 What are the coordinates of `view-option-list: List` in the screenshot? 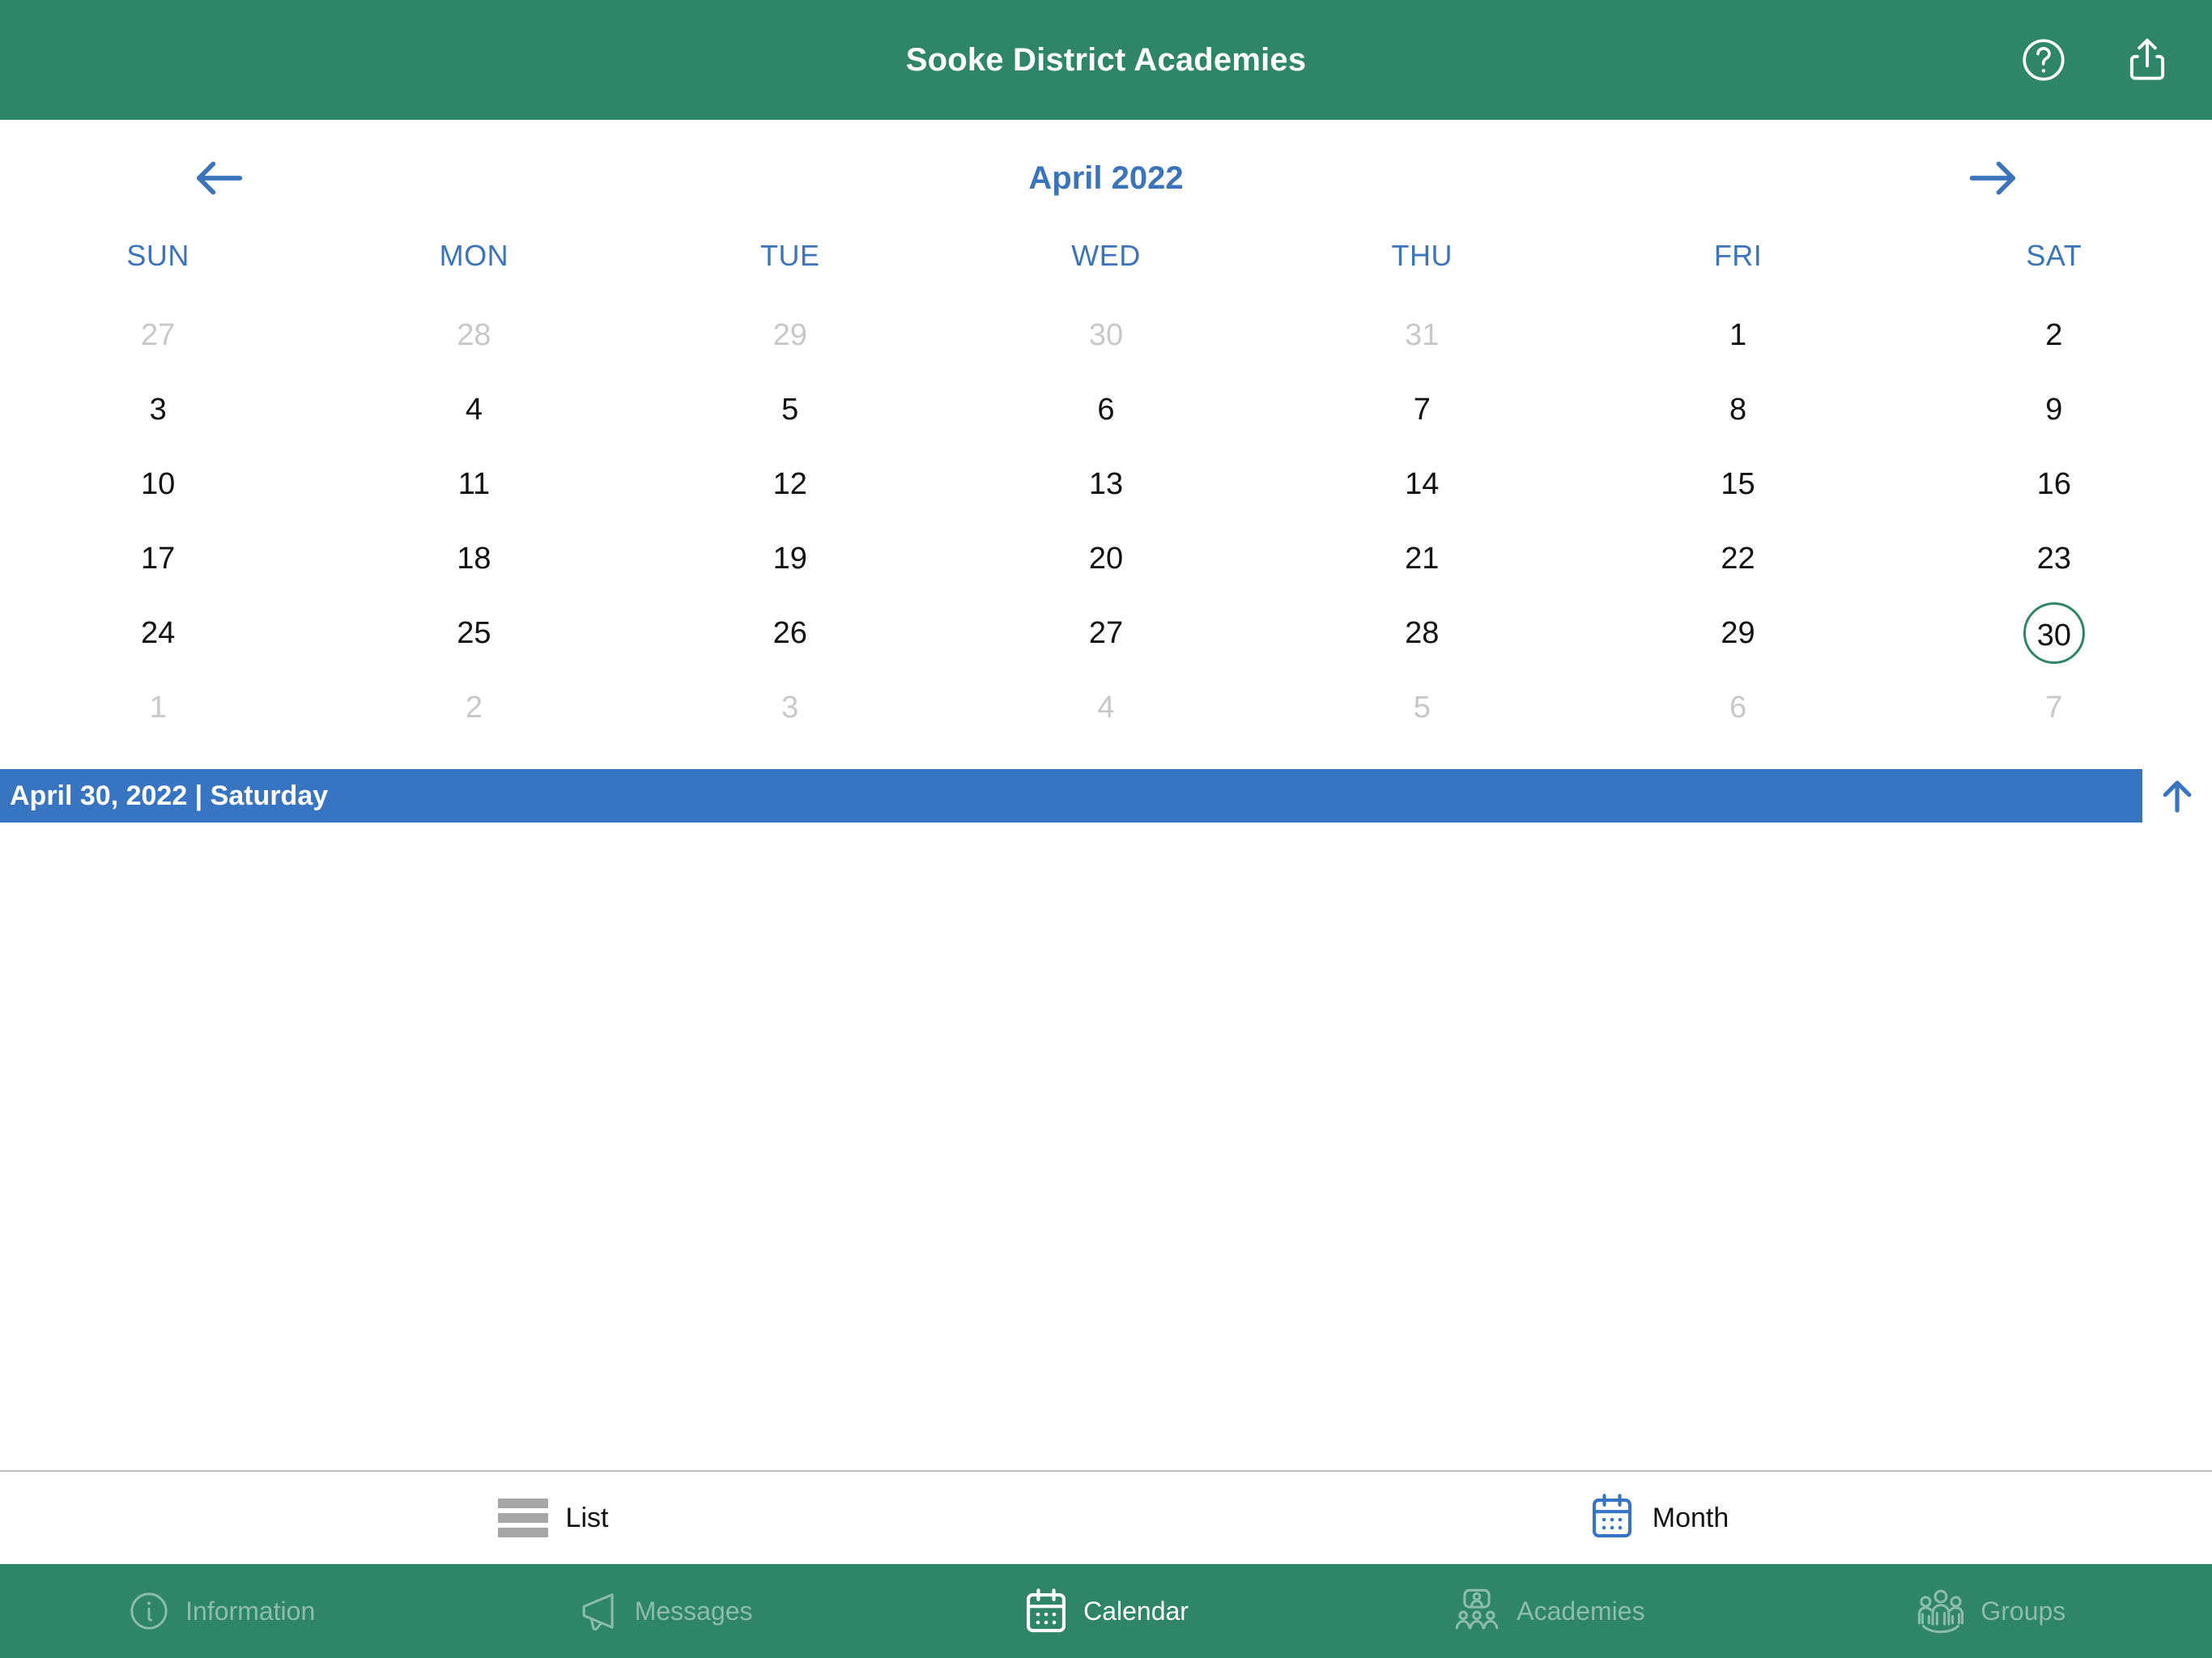 It's located at (553, 1518).